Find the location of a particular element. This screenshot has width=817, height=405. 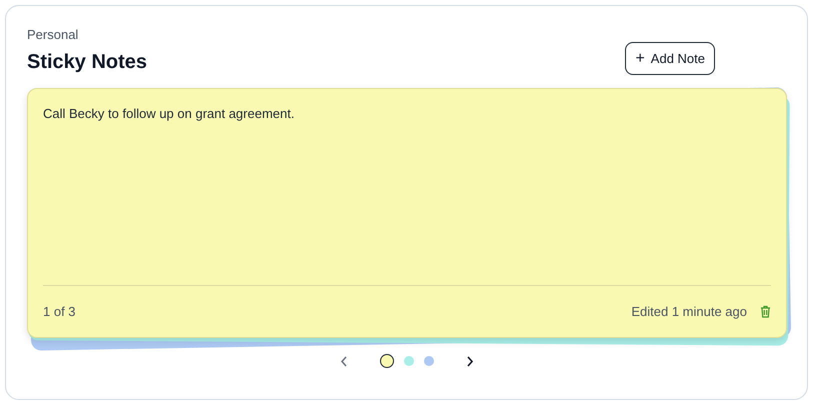

card-title: Sticky Notes is located at coordinates (87, 62).